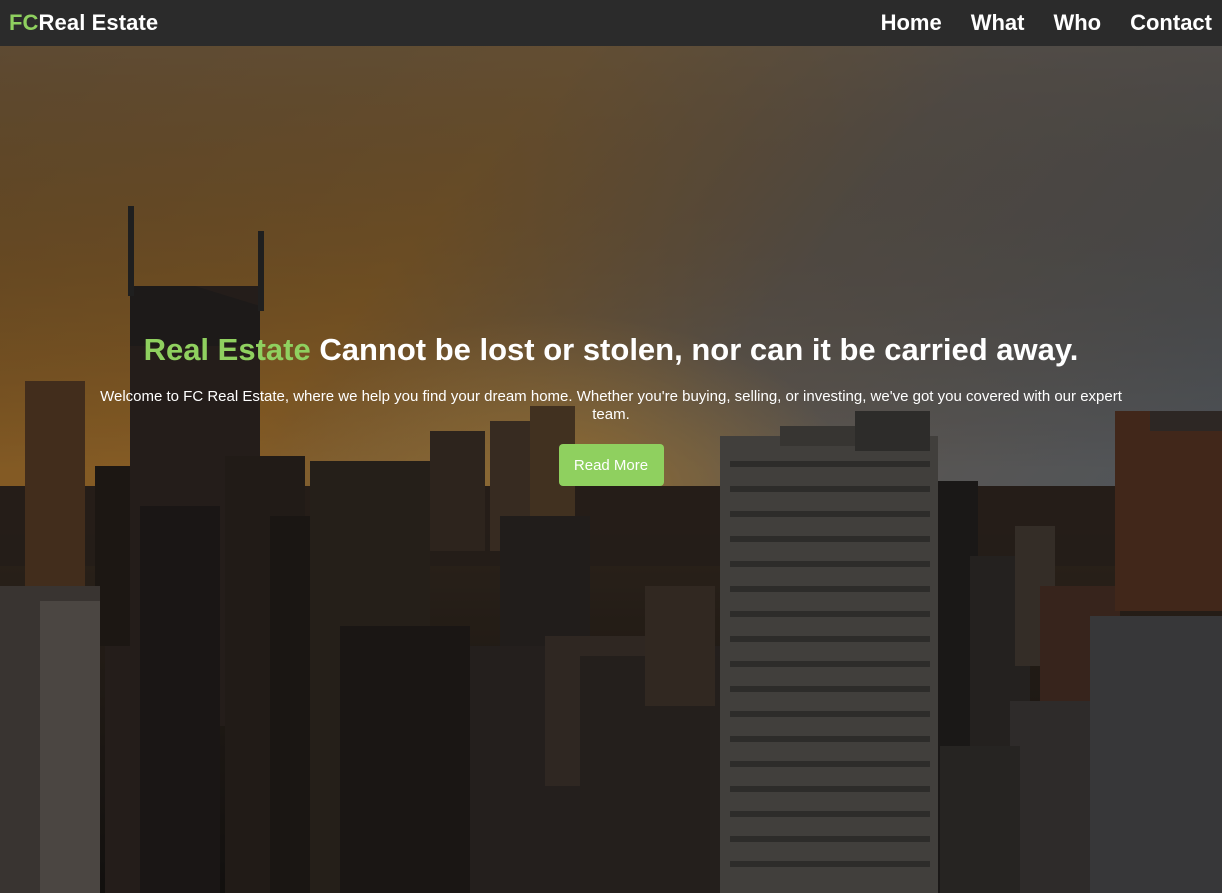  I want to click on brand-name: Real Estate, so click(98, 22).